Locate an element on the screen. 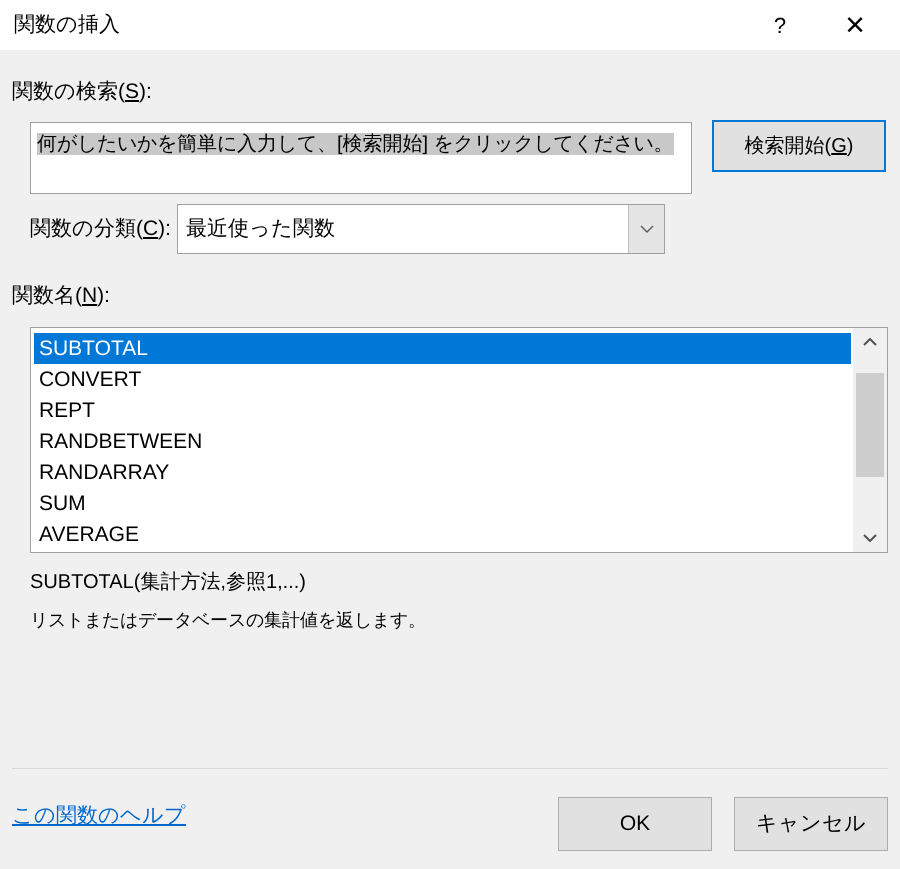 Image resolution: width=900 pixels, height=869 pixels. window-title: 関数の挿入 is located at coordinates (67, 25).